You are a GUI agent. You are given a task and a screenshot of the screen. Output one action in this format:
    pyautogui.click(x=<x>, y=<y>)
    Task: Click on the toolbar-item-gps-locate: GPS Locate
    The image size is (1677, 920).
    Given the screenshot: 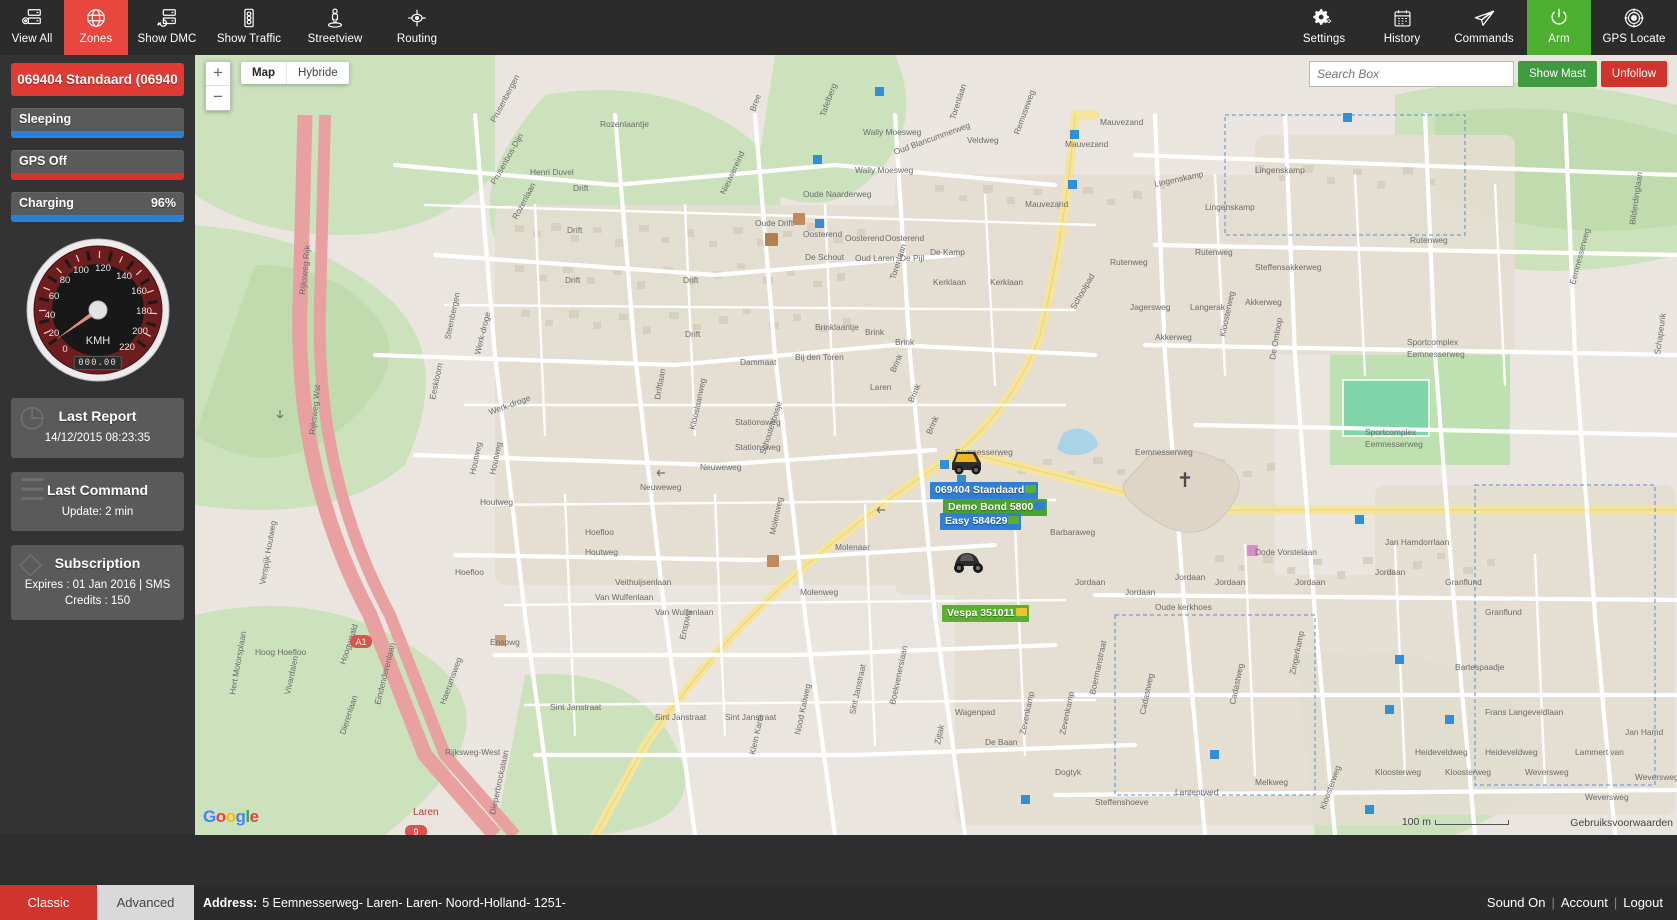 What is the action you would take?
    pyautogui.click(x=1634, y=27)
    